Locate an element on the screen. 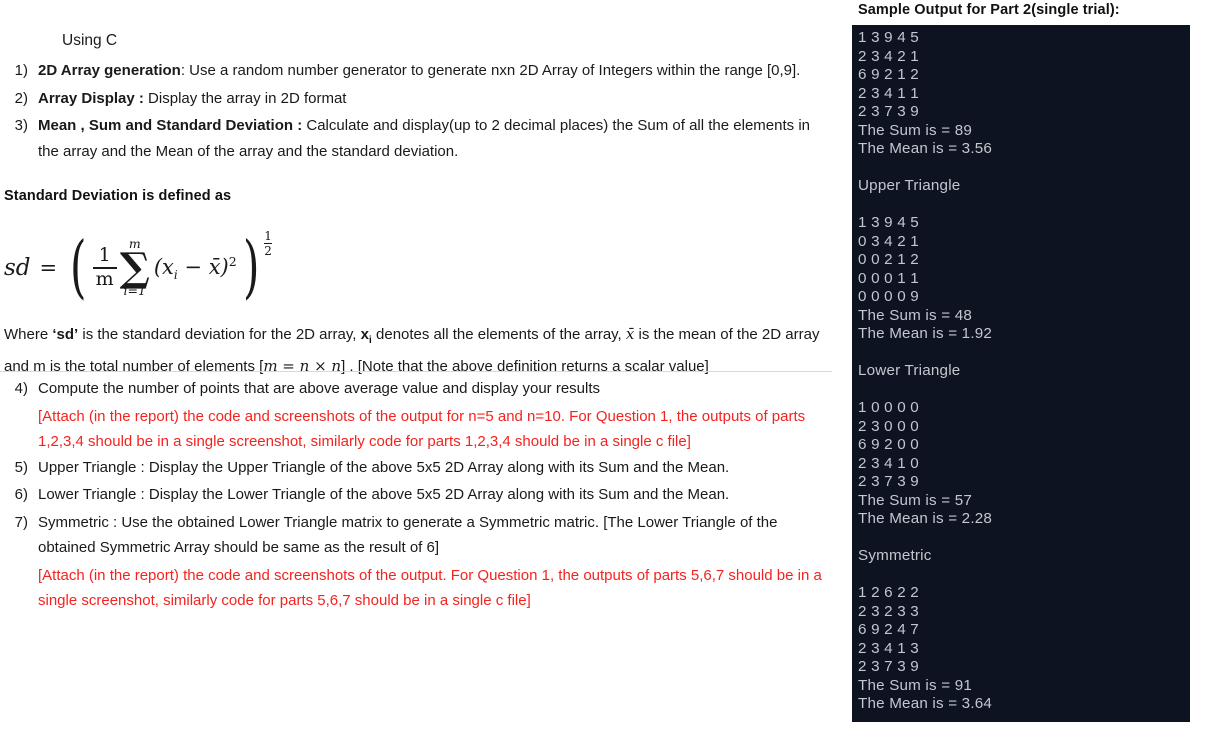 This screenshot has height=738, width=1206. terminal-line: Lower Triangle is located at coordinates (909, 370).